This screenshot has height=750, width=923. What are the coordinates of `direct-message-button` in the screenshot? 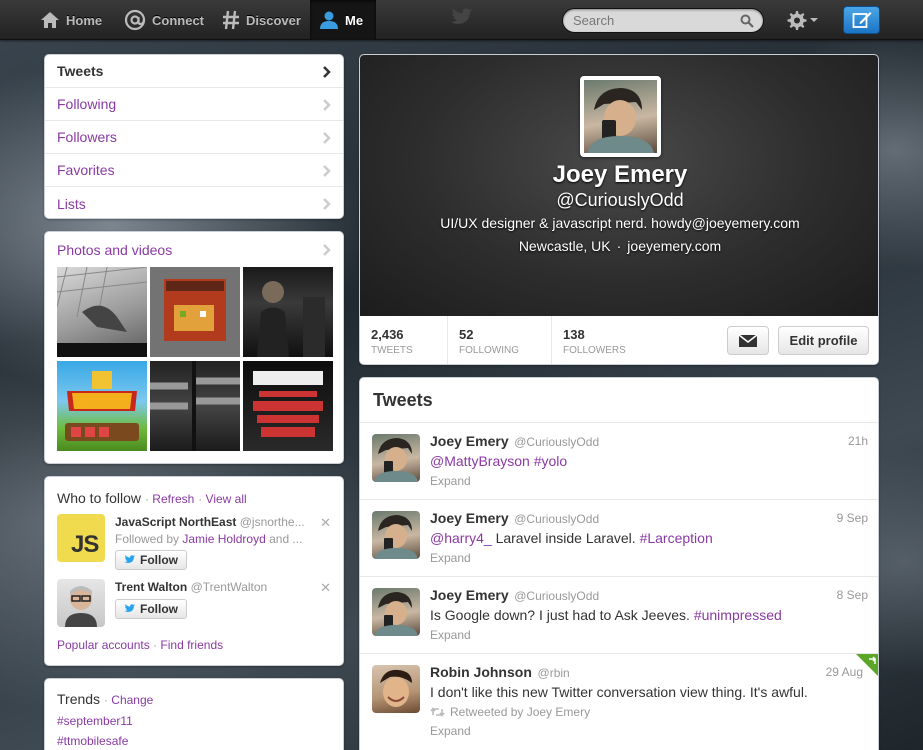 It's located at (748, 340).